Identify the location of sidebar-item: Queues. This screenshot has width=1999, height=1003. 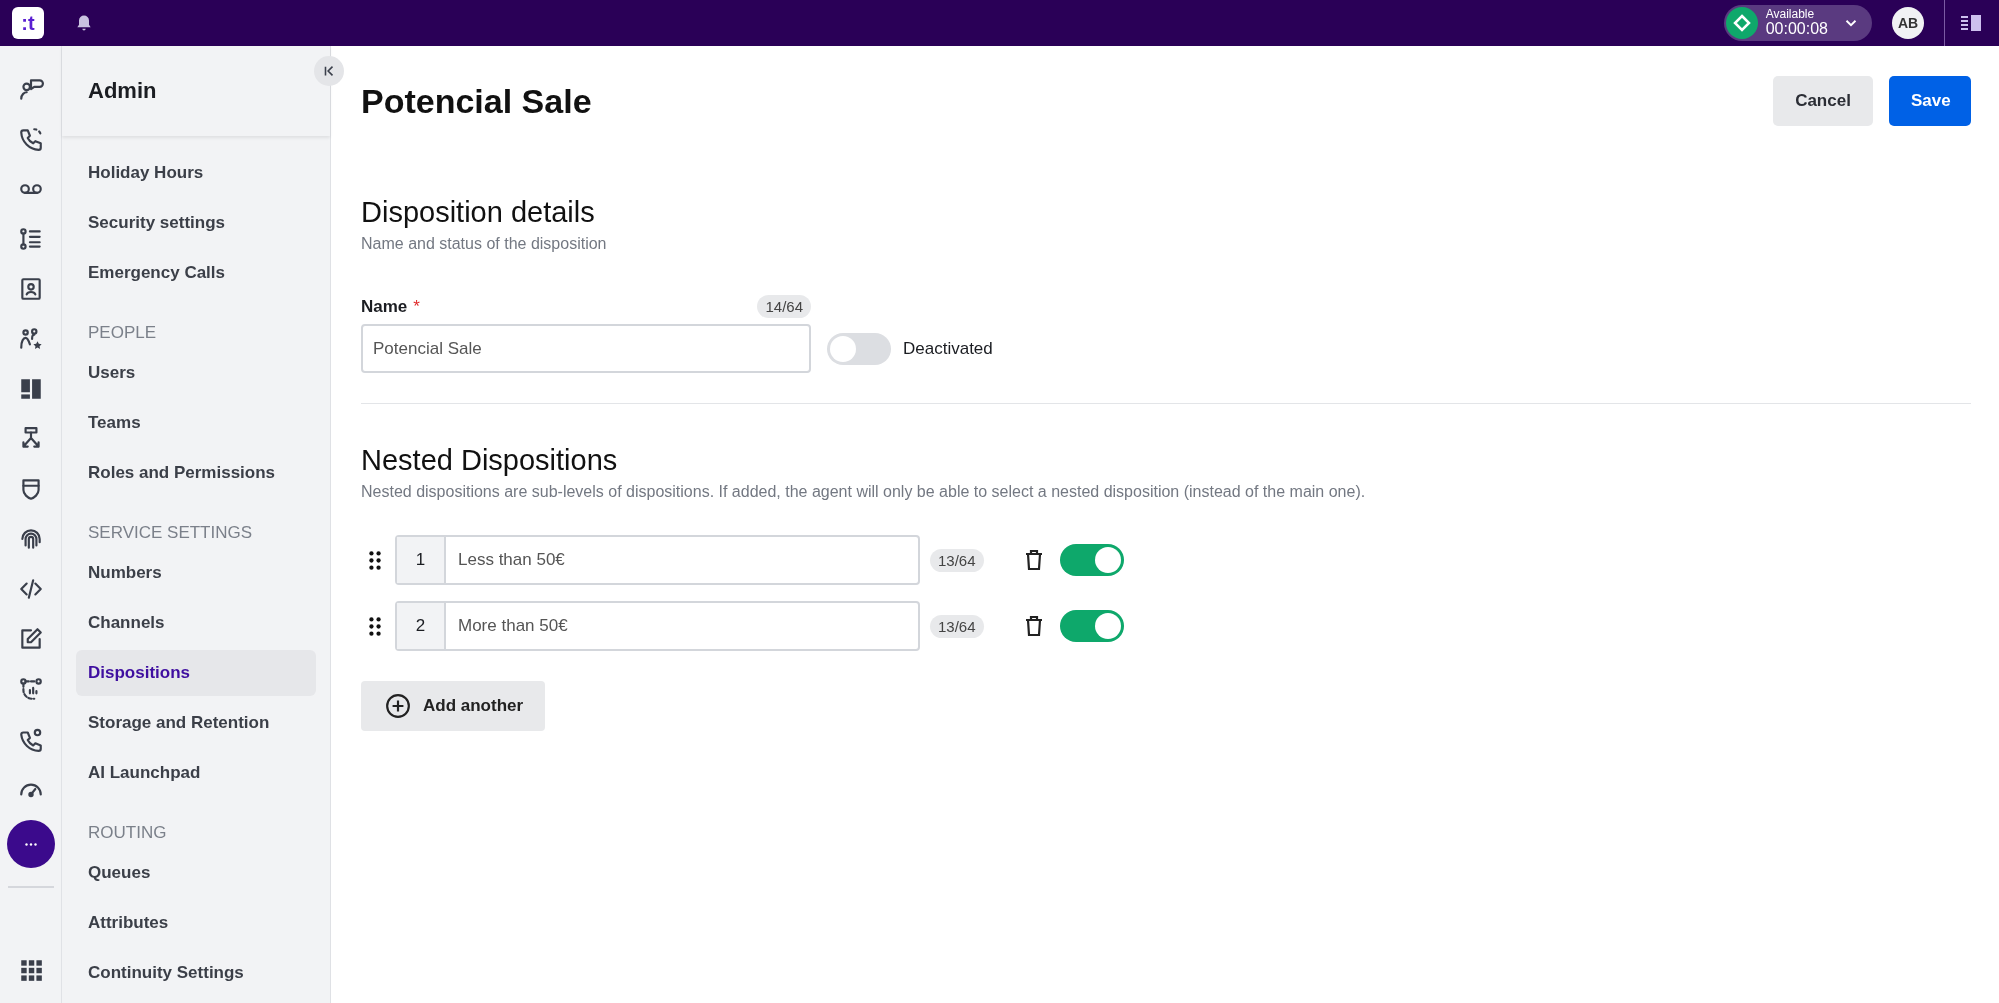
(196, 873).